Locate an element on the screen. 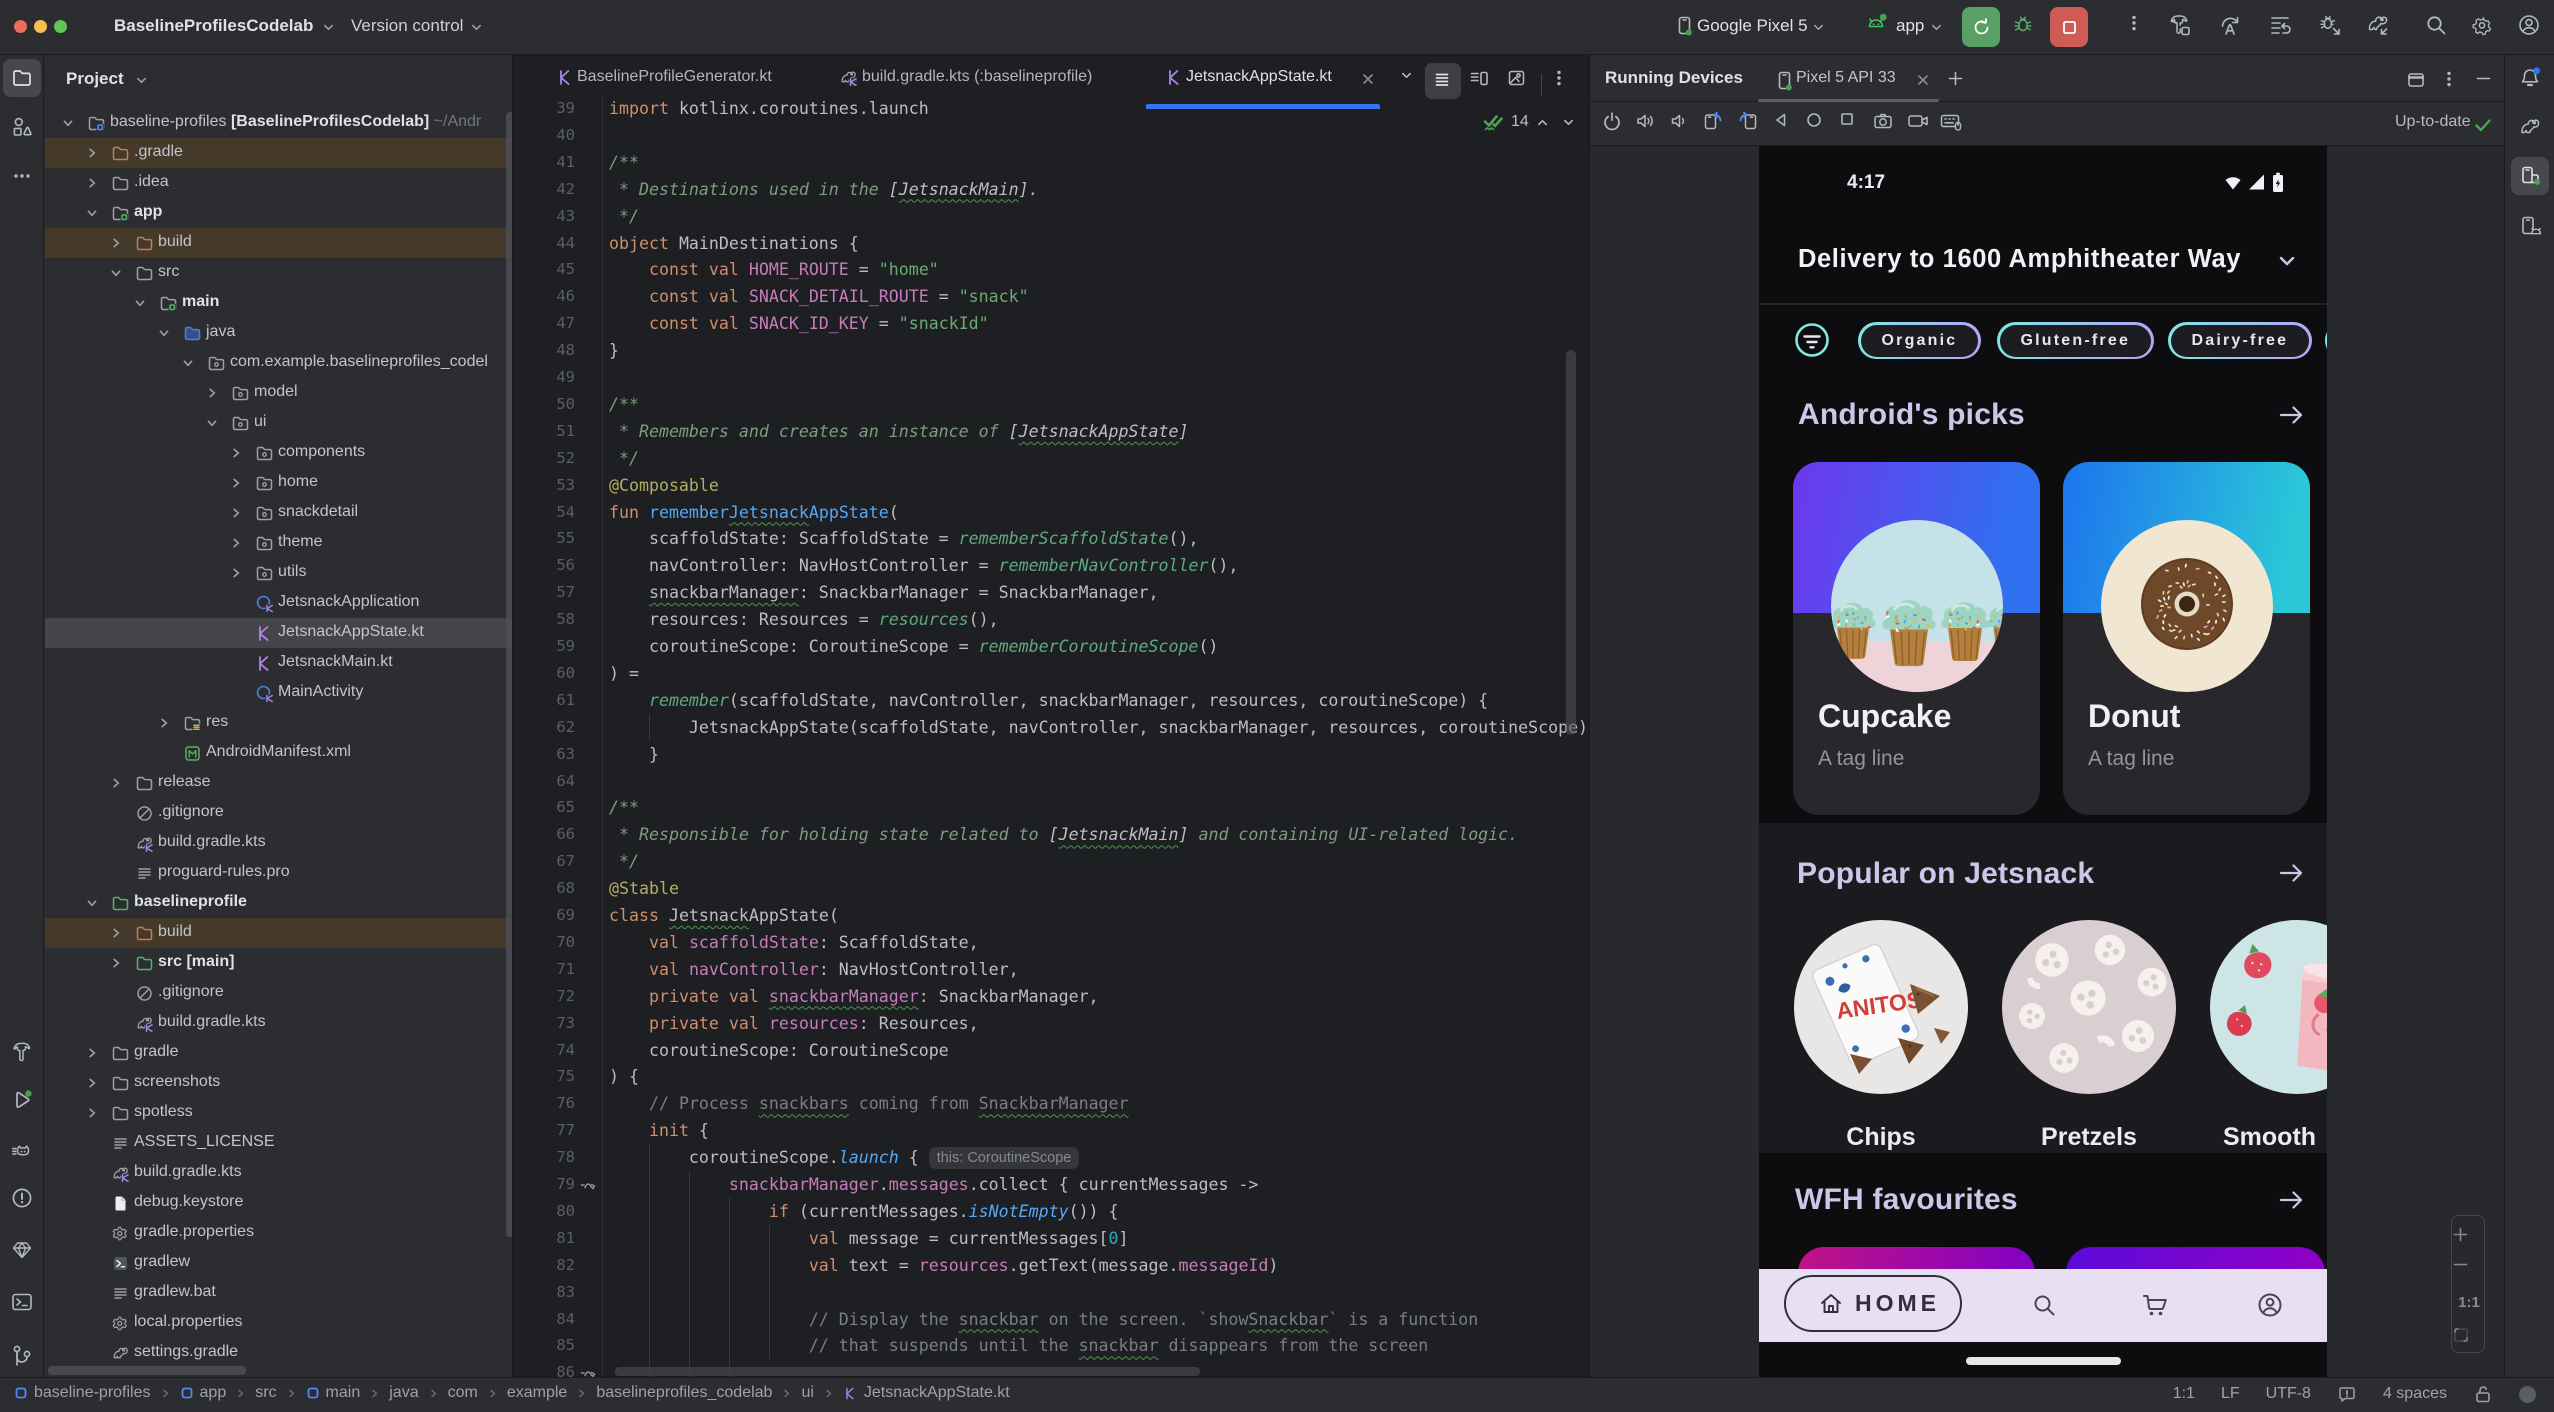 This screenshot has width=2554, height=1412. terminal-tool-button is located at coordinates (22, 1302).